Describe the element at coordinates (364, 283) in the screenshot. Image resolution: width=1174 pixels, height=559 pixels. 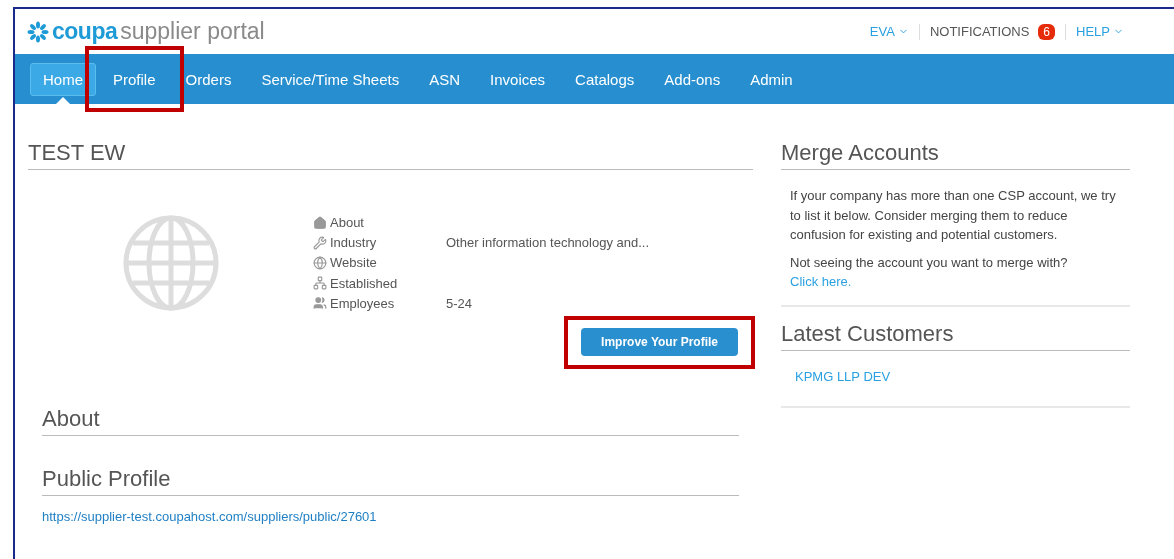
I see `detail-label: Established` at that location.